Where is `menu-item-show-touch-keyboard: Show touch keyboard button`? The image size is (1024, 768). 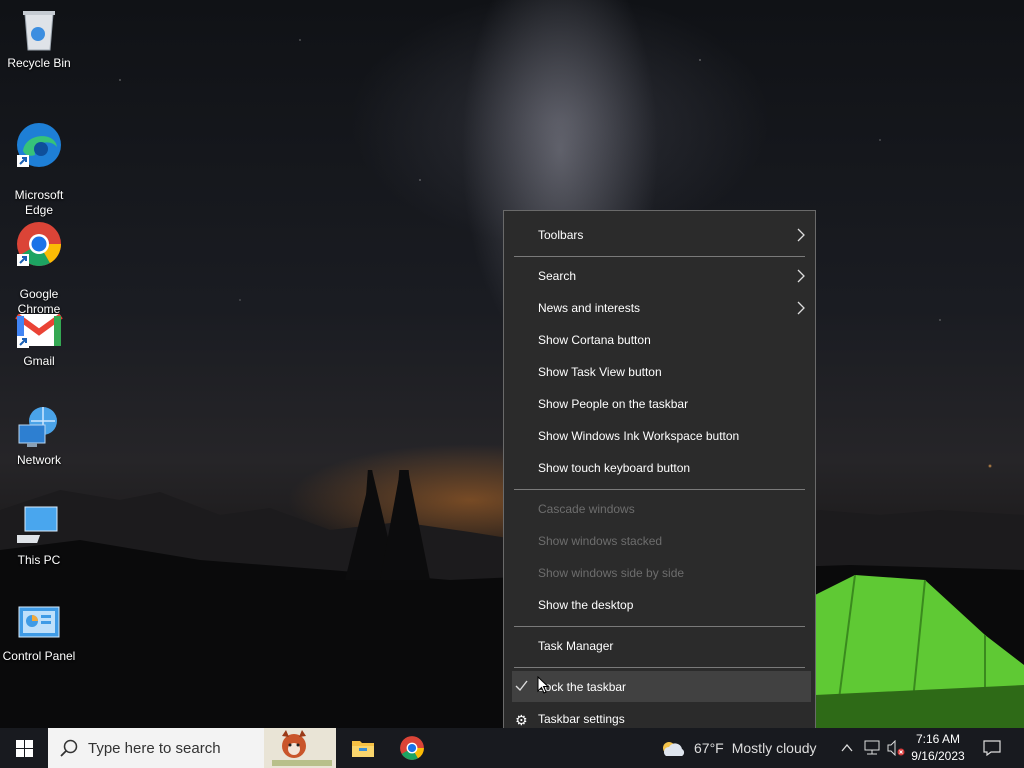 menu-item-show-touch-keyboard: Show touch keyboard button is located at coordinates (659, 467).